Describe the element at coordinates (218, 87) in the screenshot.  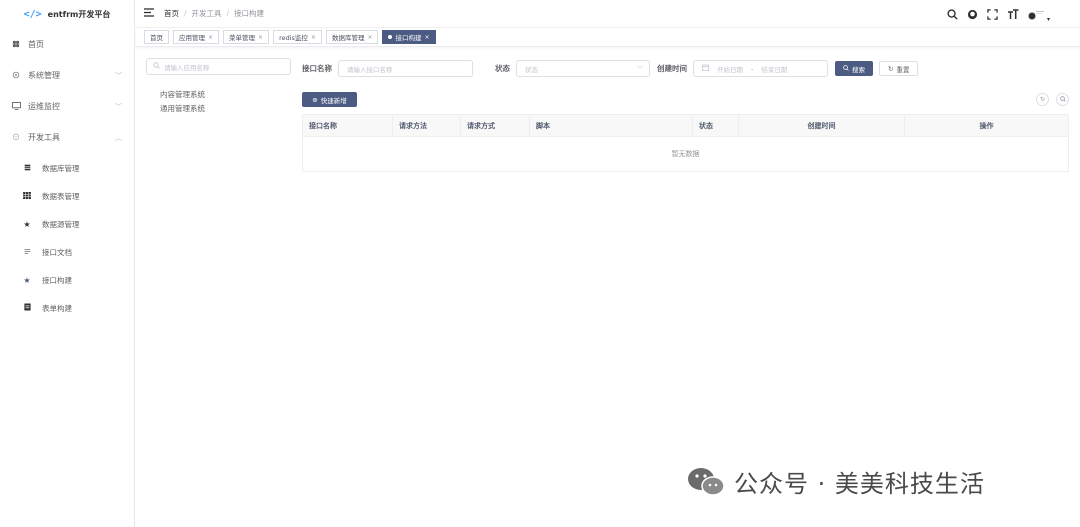
I see `app-tree-panel: 请输入应用名称 内容管理系统 通用管理系统` at that location.